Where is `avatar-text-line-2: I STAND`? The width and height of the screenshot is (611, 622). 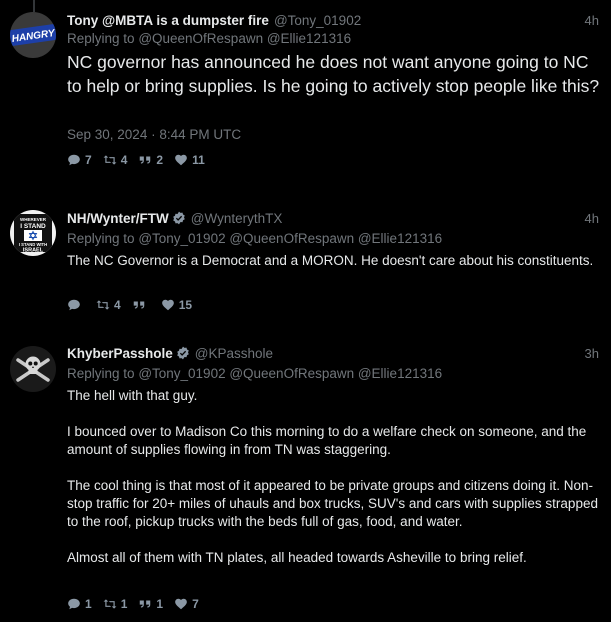
avatar-text-line-2: I STAND is located at coordinates (33, 226).